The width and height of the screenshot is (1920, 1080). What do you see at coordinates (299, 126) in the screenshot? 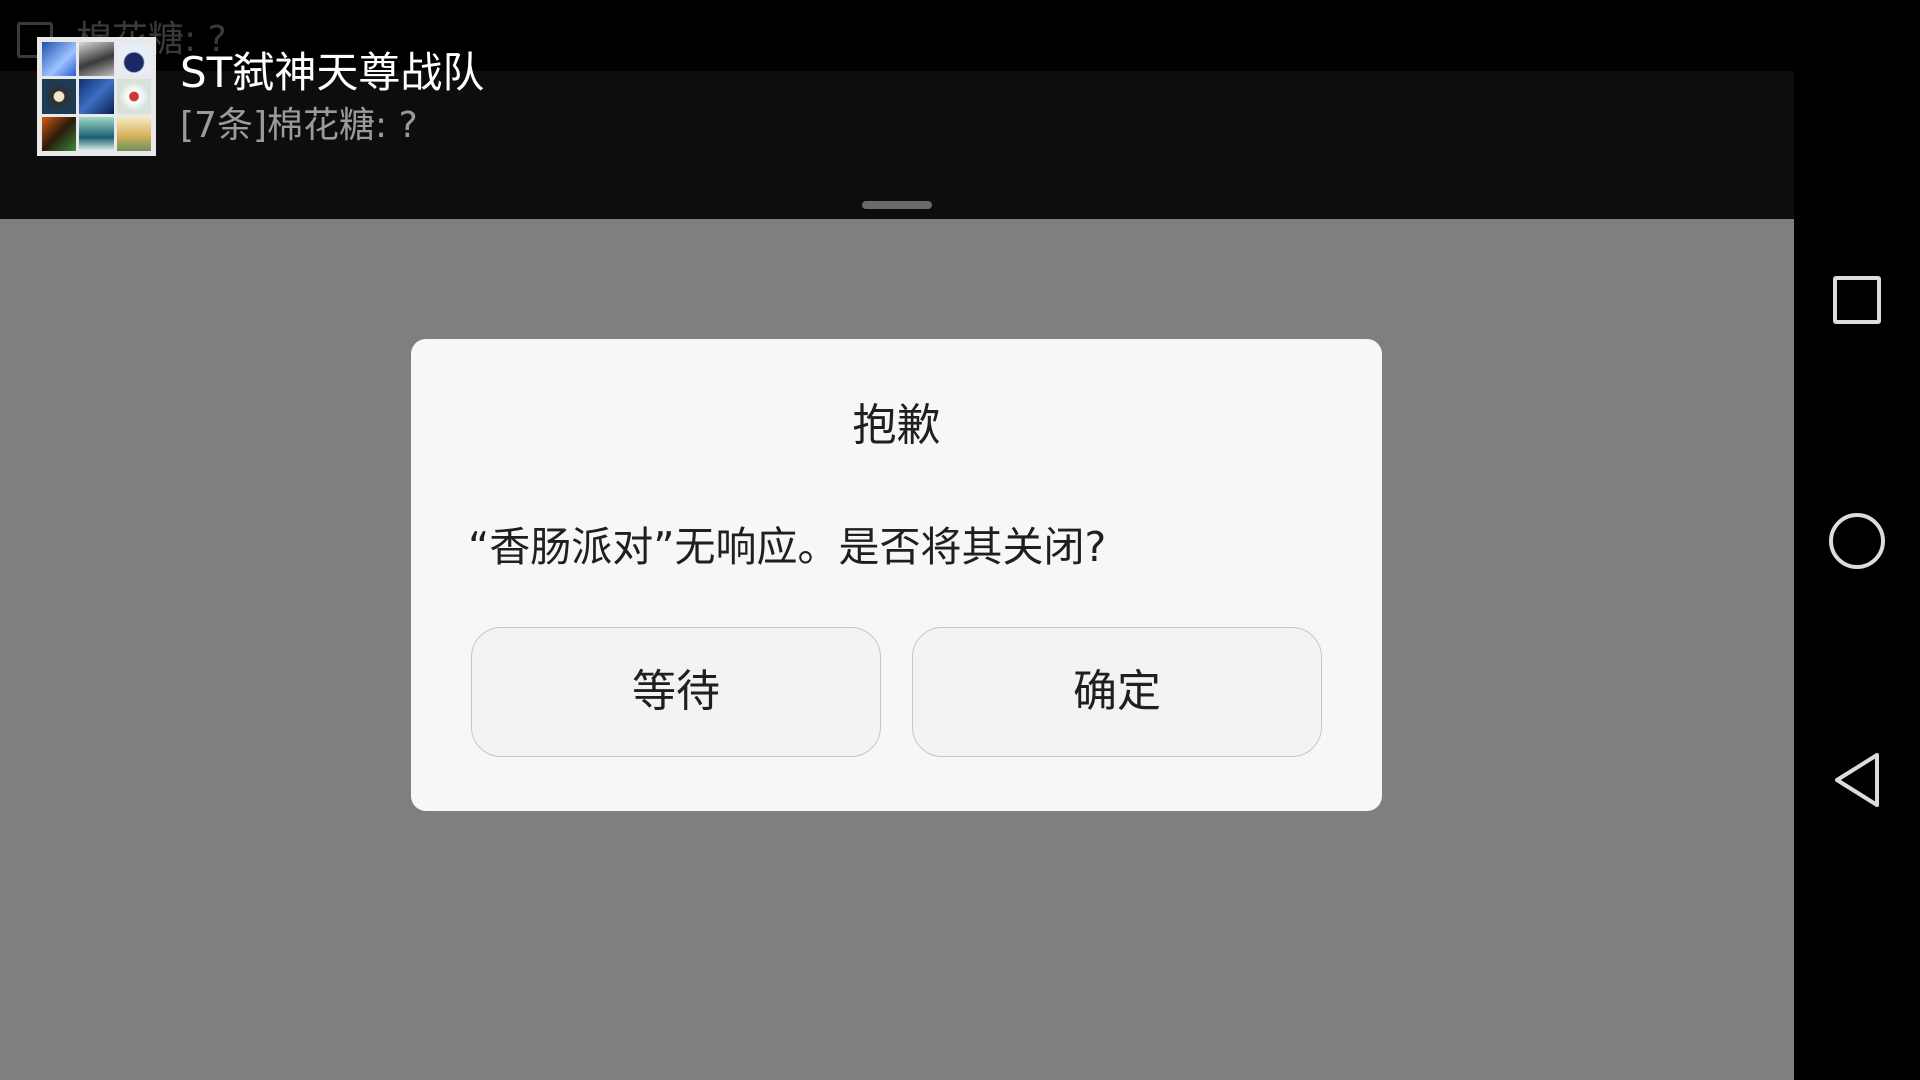
I see `notification-subtitle: [7条]棉花糖: ?` at bounding box center [299, 126].